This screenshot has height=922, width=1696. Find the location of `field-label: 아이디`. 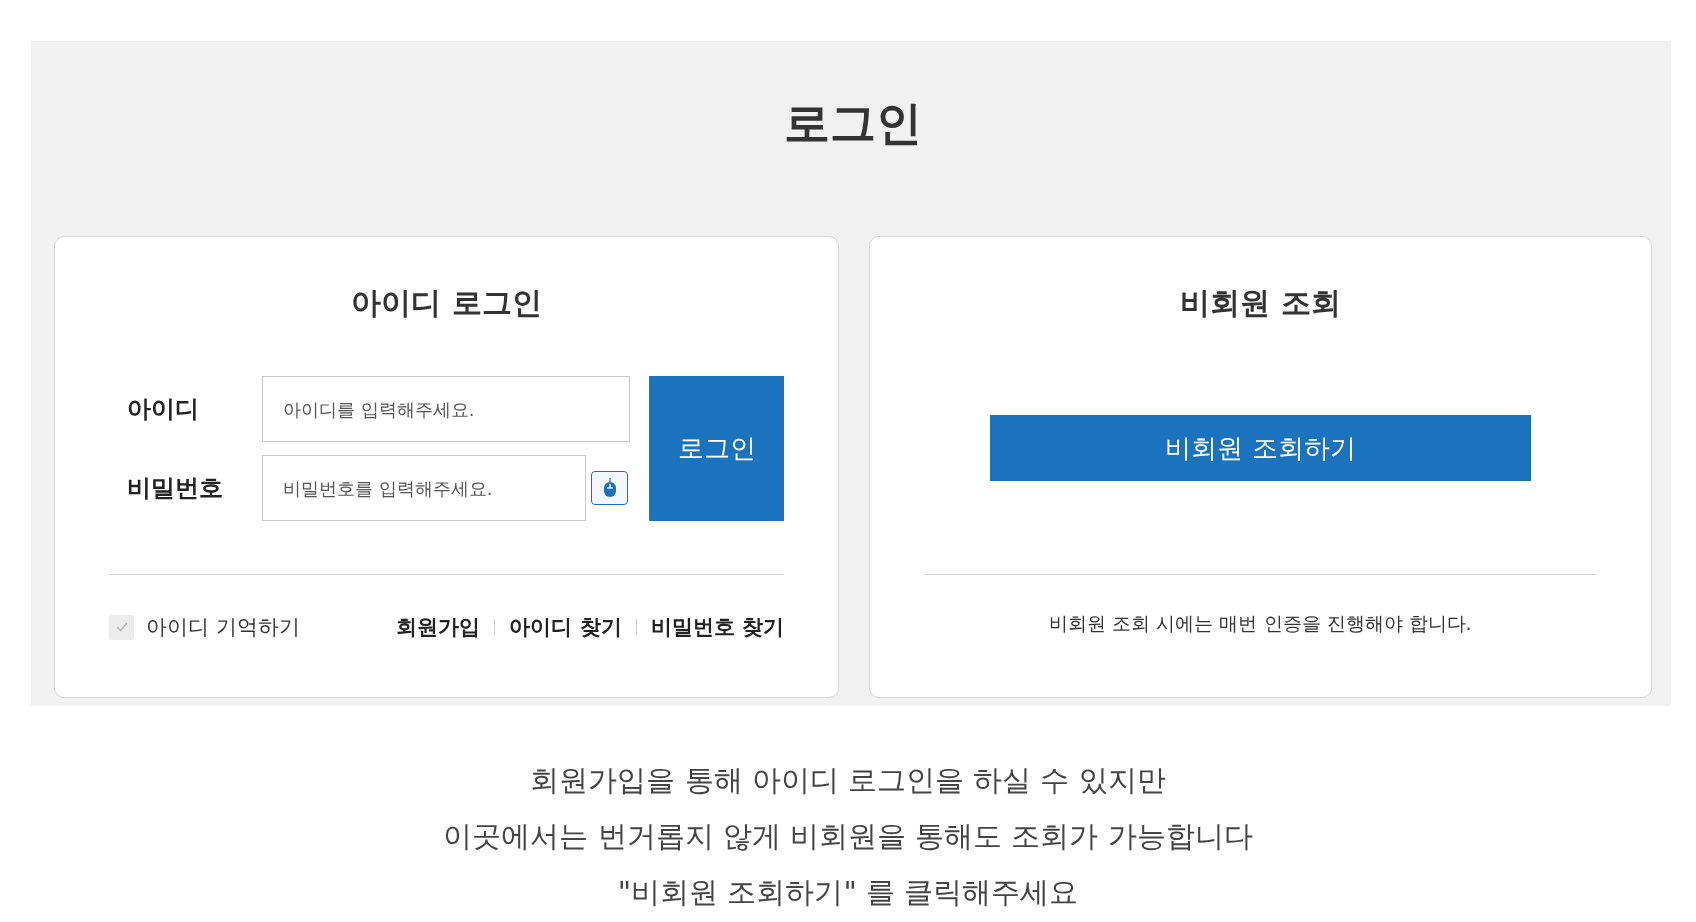

field-label: 아이디 is located at coordinates (163, 409).